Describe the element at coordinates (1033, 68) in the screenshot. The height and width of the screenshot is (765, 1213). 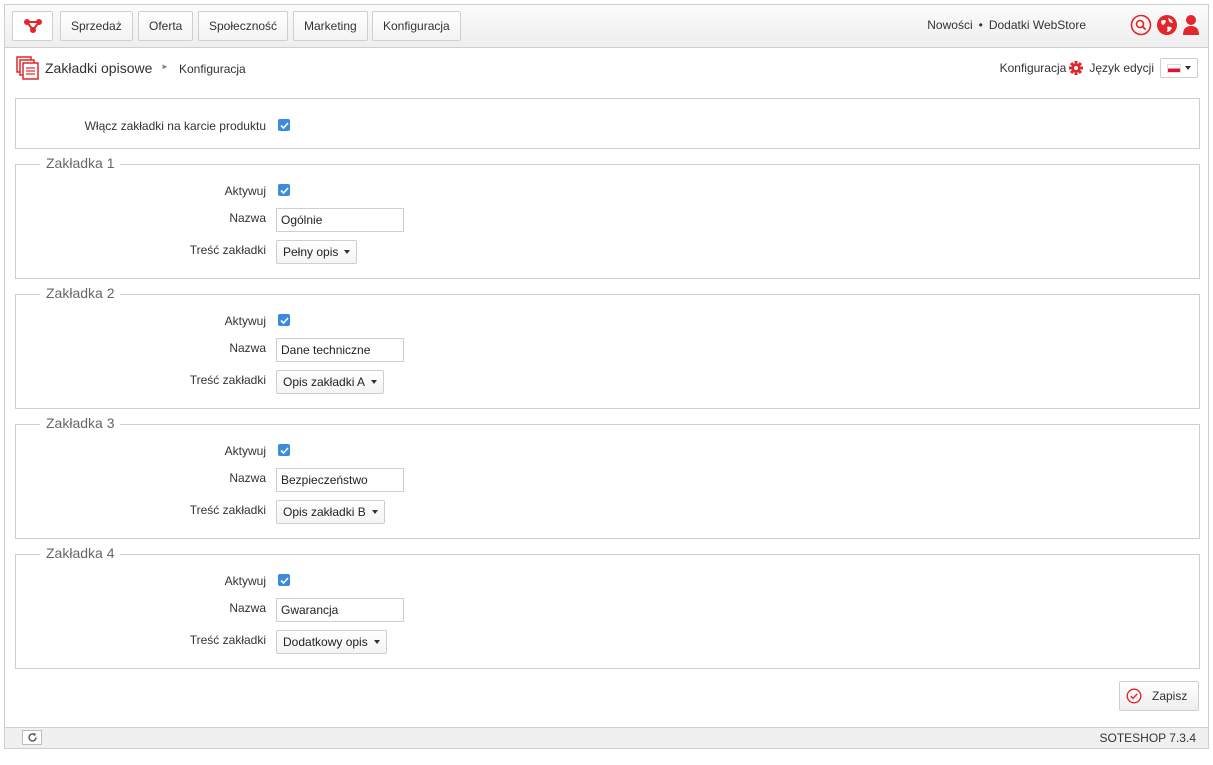
I see `configuration-link: Konfiguracja` at that location.